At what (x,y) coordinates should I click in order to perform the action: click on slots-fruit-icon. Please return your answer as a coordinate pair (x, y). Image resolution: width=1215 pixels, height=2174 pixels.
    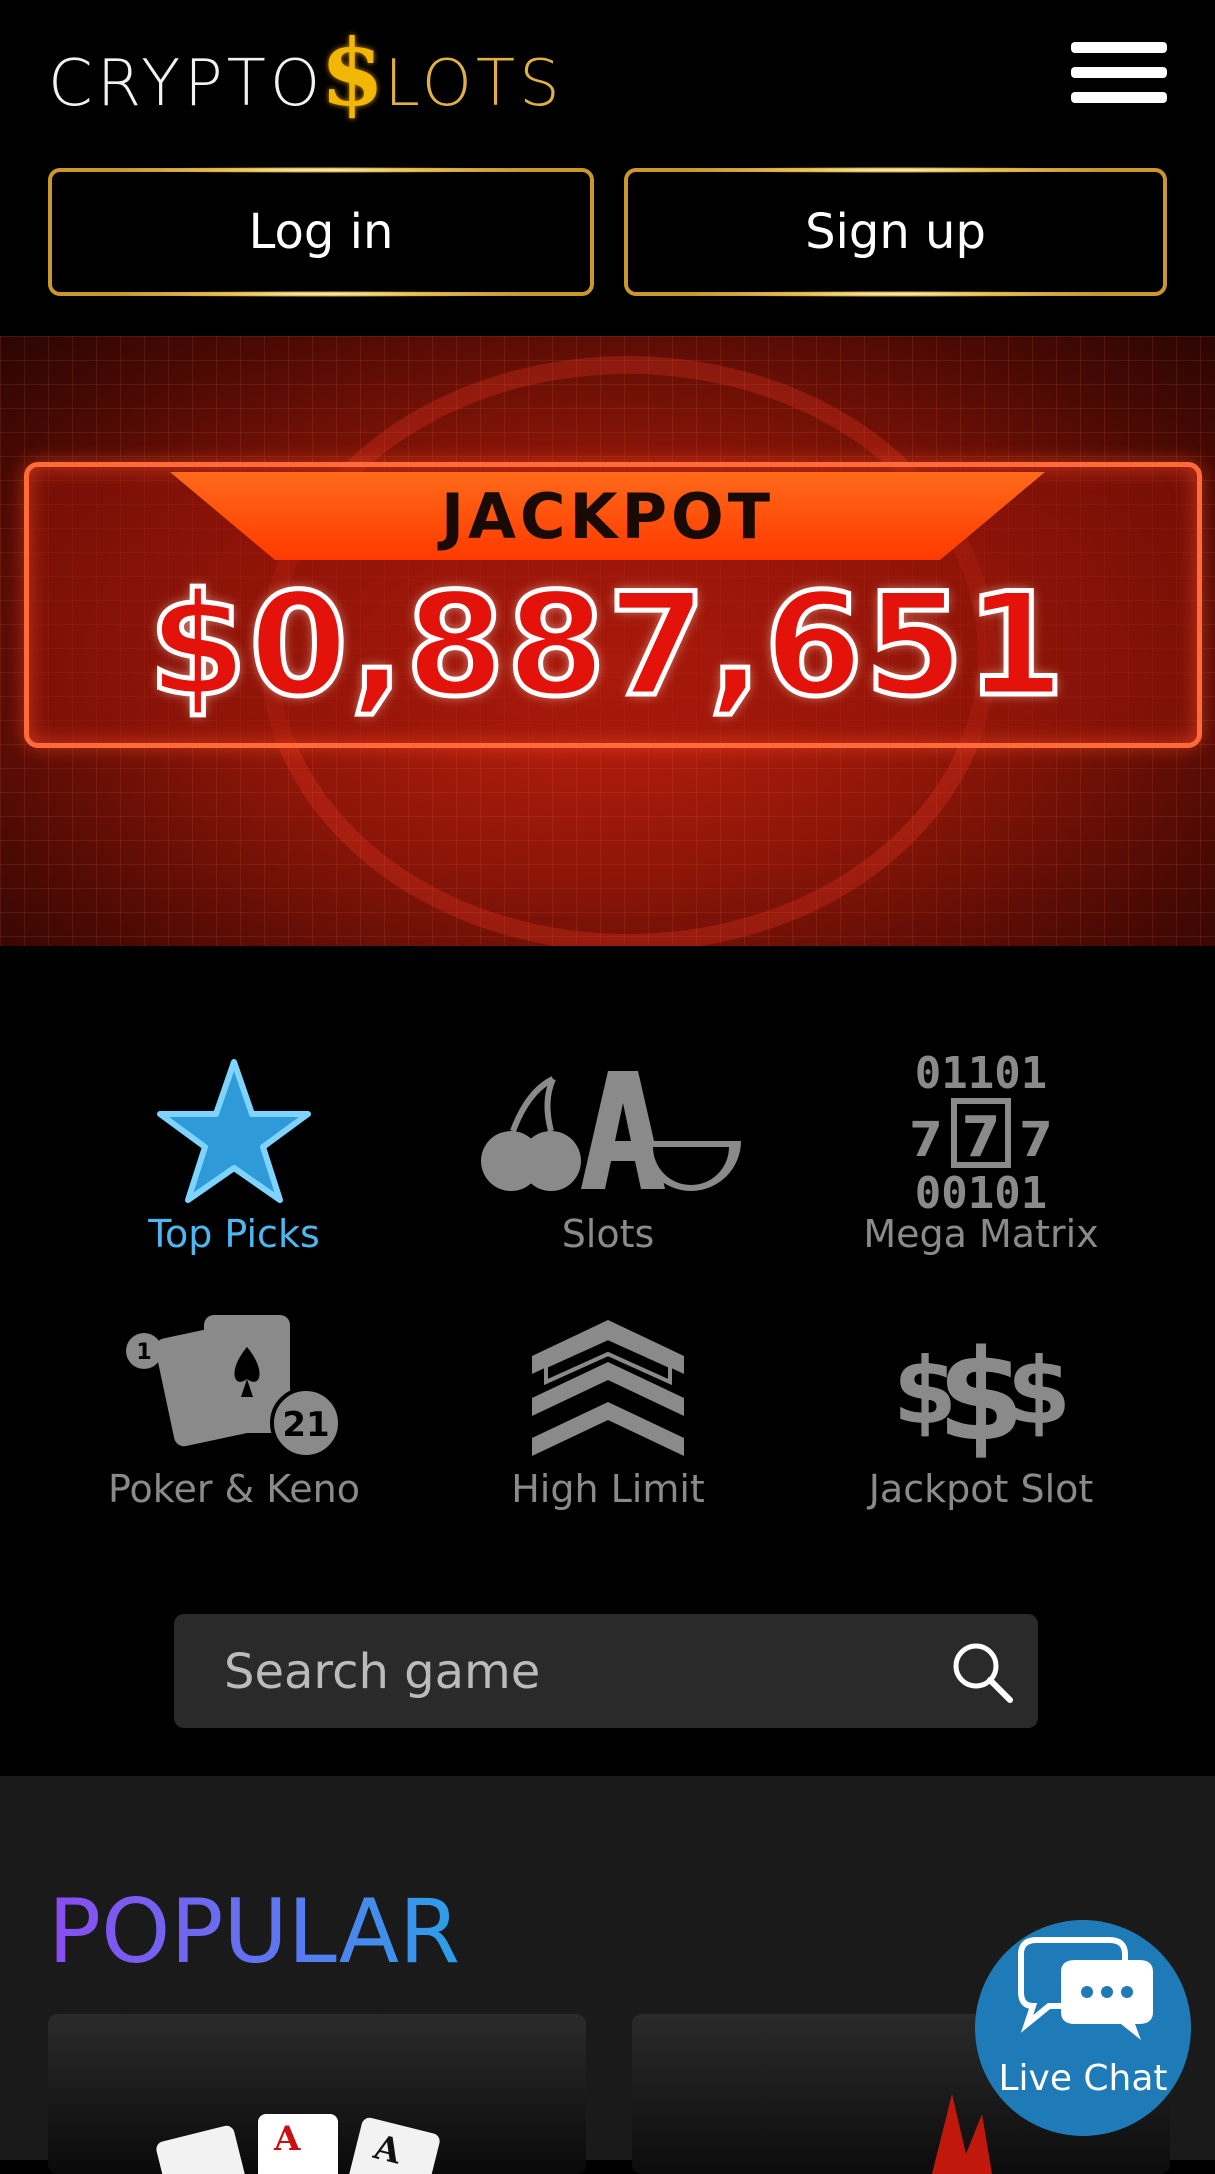
    Looking at the image, I should click on (608, 1131).